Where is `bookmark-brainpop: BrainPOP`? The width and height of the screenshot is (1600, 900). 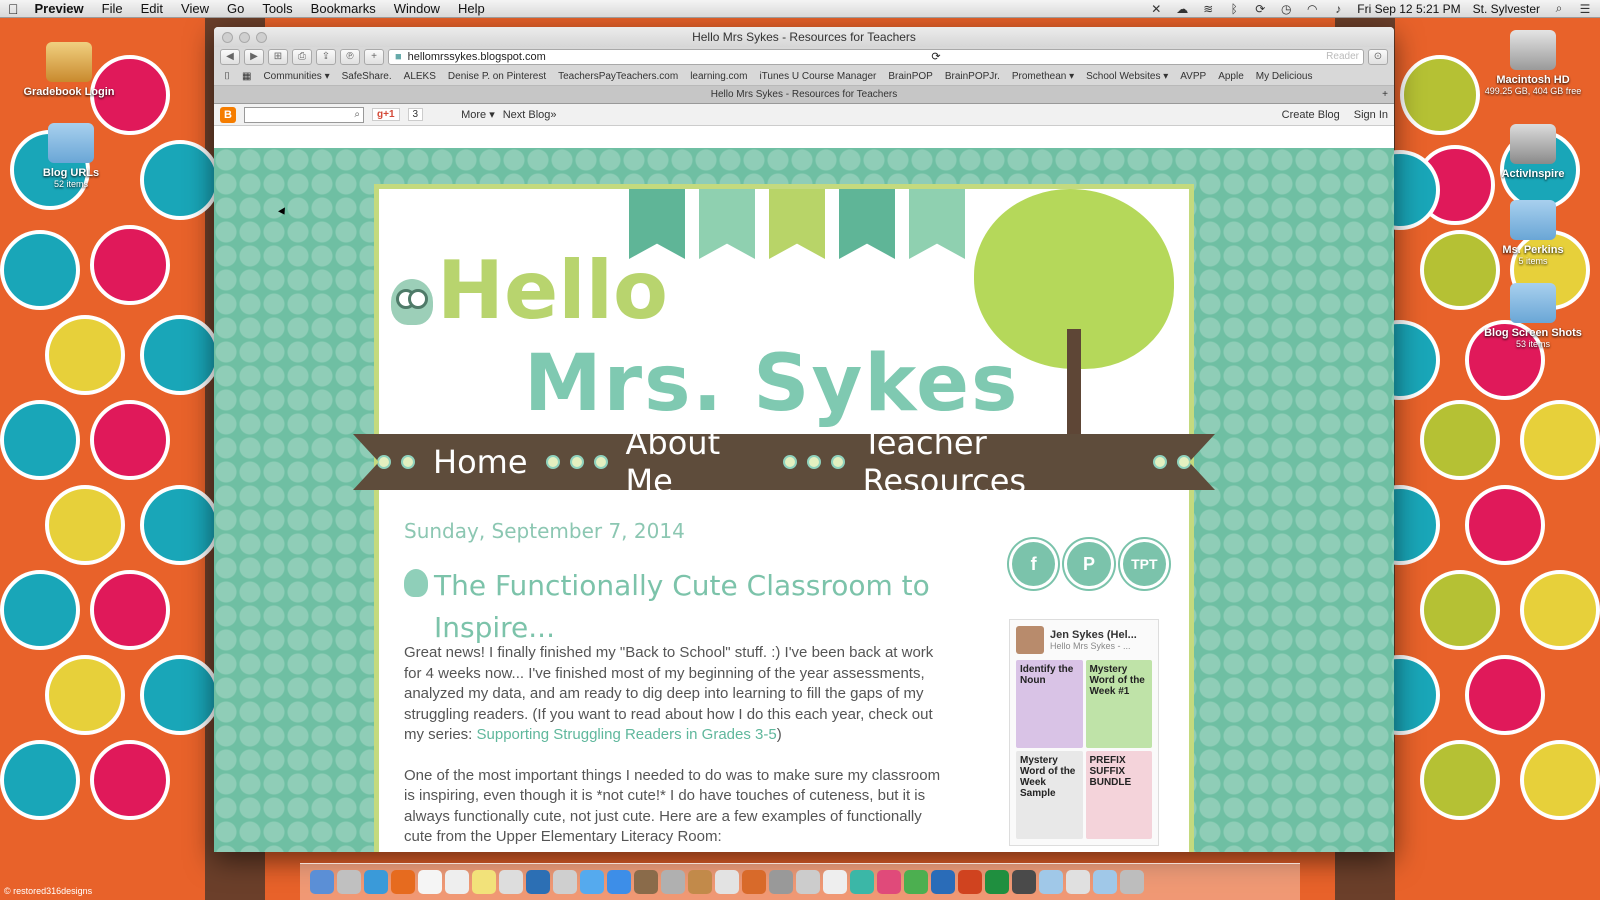
bookmark-brainpop: BrainPOP is located at coordinates (910, 76).